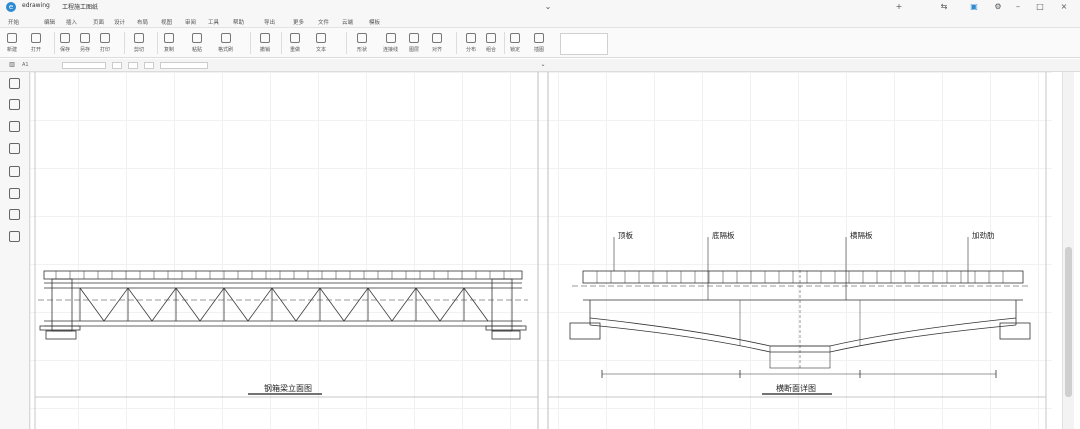 The height and width of the screenshot is (429, 1080). I want to click on pen-icon, so click(14, 126).